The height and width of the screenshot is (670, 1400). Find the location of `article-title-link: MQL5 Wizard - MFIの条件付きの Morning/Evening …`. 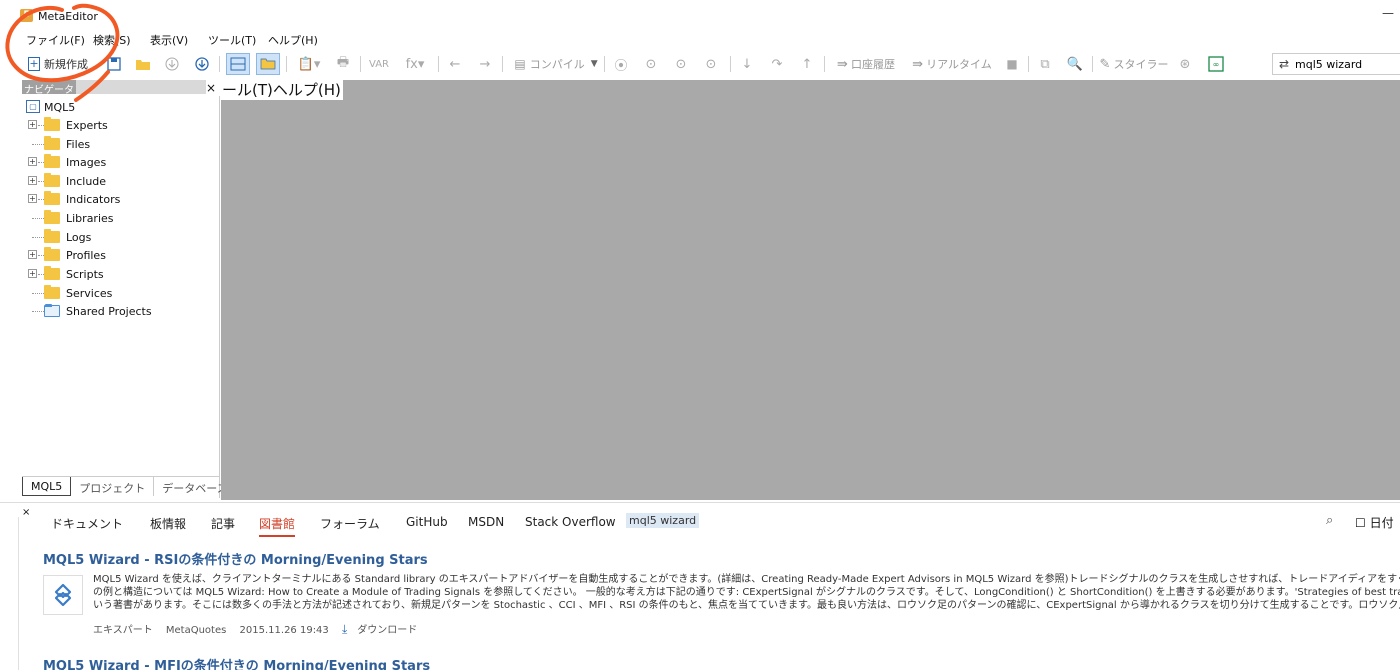

article-title-link: MQL5 Wizard - MFIの条件付きの Morning/Evening … is located at coordinates (236, 662).